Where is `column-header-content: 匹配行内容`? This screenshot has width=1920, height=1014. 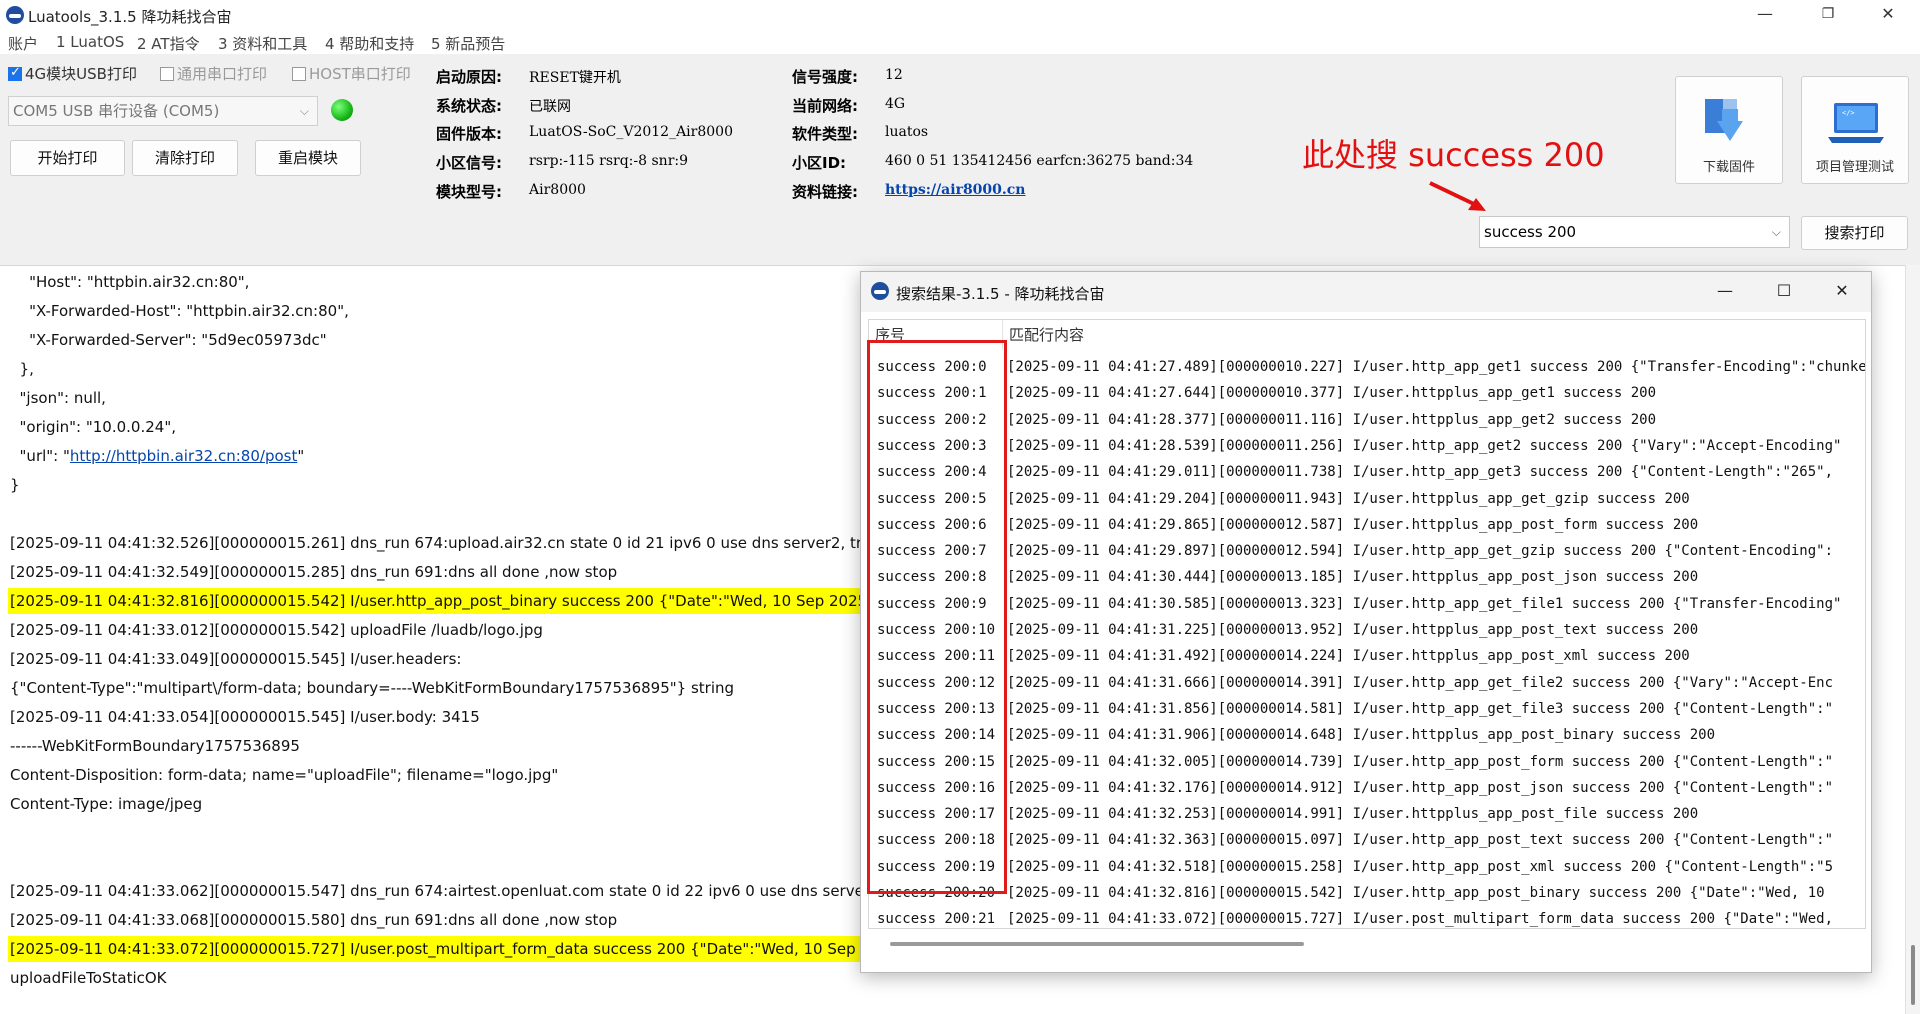 column-header-content: 匹配行内容 is located at coordinates (1434, 335).